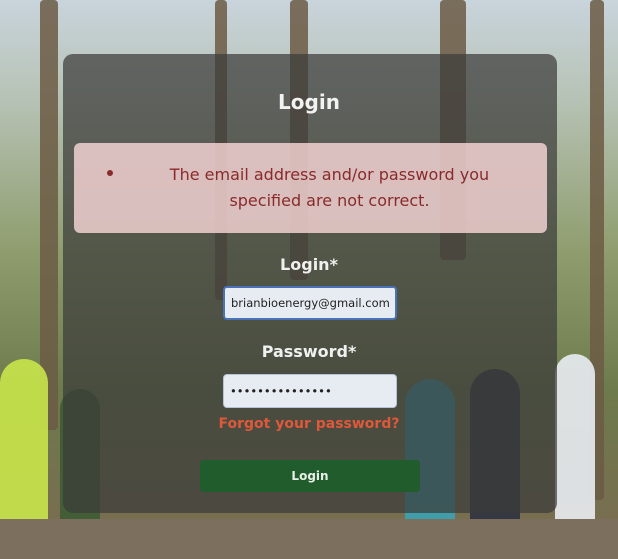  Describe the element at coordinates (309, 539) in the screenshot. I see `path-ground` at that location.